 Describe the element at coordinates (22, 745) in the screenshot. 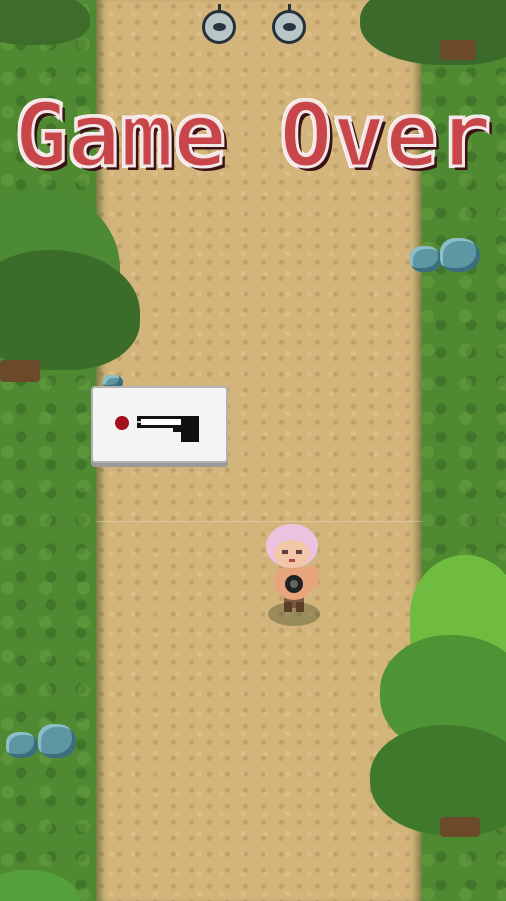

I see `rock-left-bottom` at that location.